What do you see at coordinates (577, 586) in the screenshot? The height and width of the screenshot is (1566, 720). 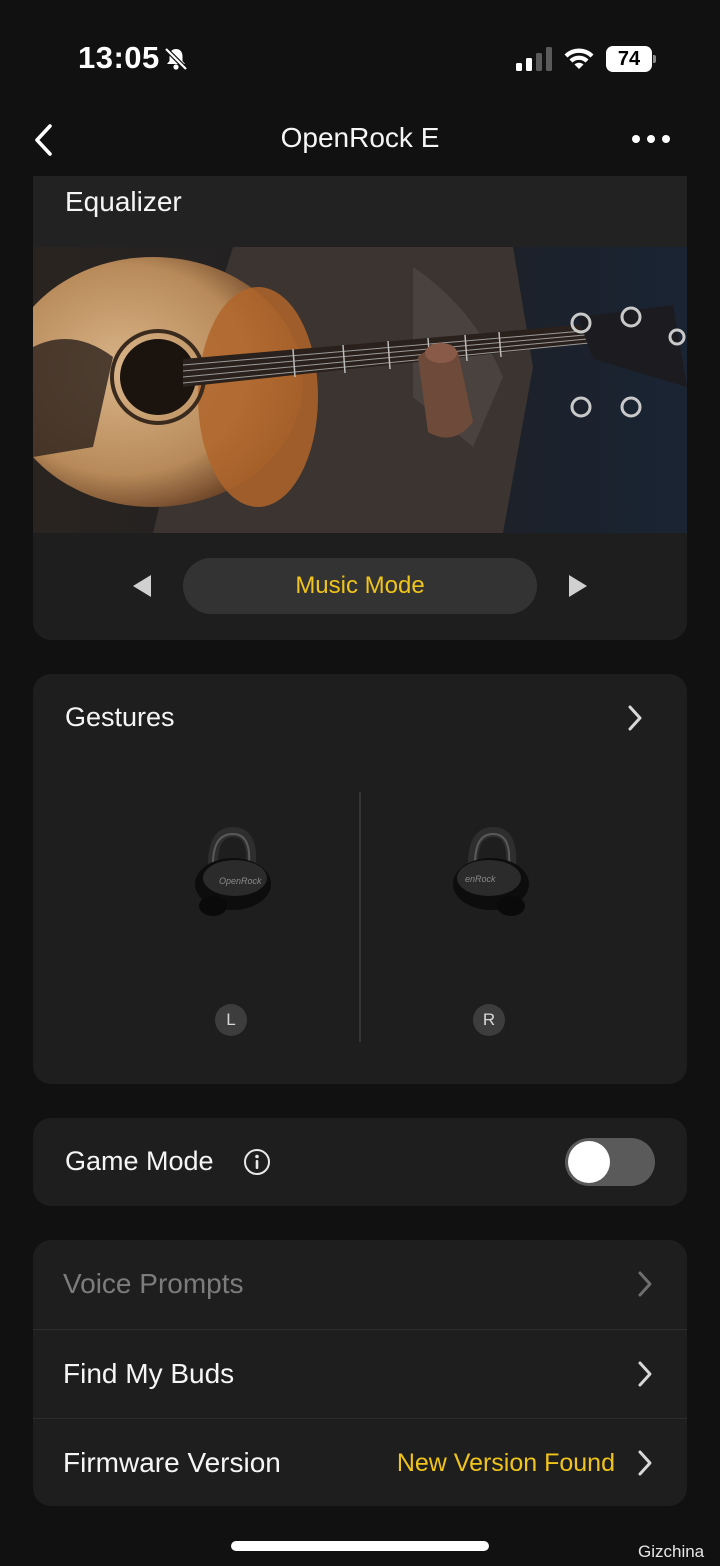 I see `triangle-right-icon` at bounding box center [577, 586].